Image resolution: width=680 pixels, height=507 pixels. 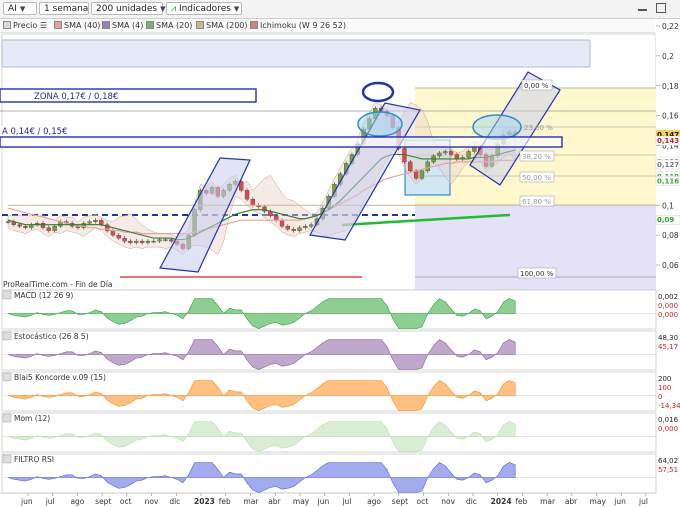 I want to click on time-tick-label: 2024, so click(x=501, y=501).